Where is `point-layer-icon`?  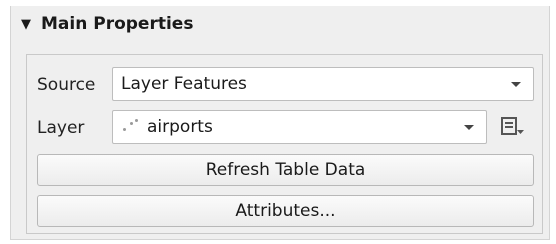 point-layer-icon is located at coordinates (130, 127).